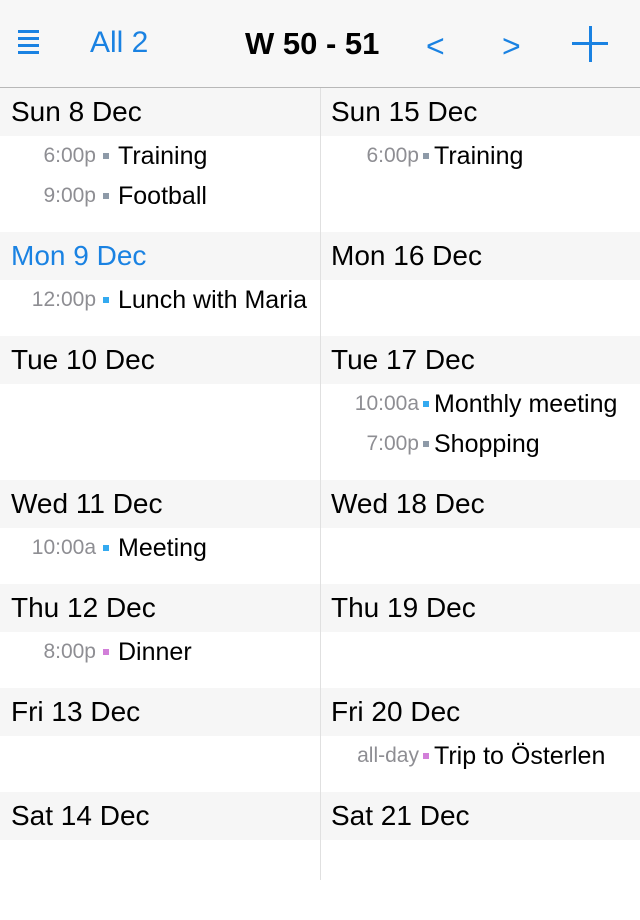 This screenshot has width=640, height=920. I want to click on event-title: Shopping, so click(487, 444).